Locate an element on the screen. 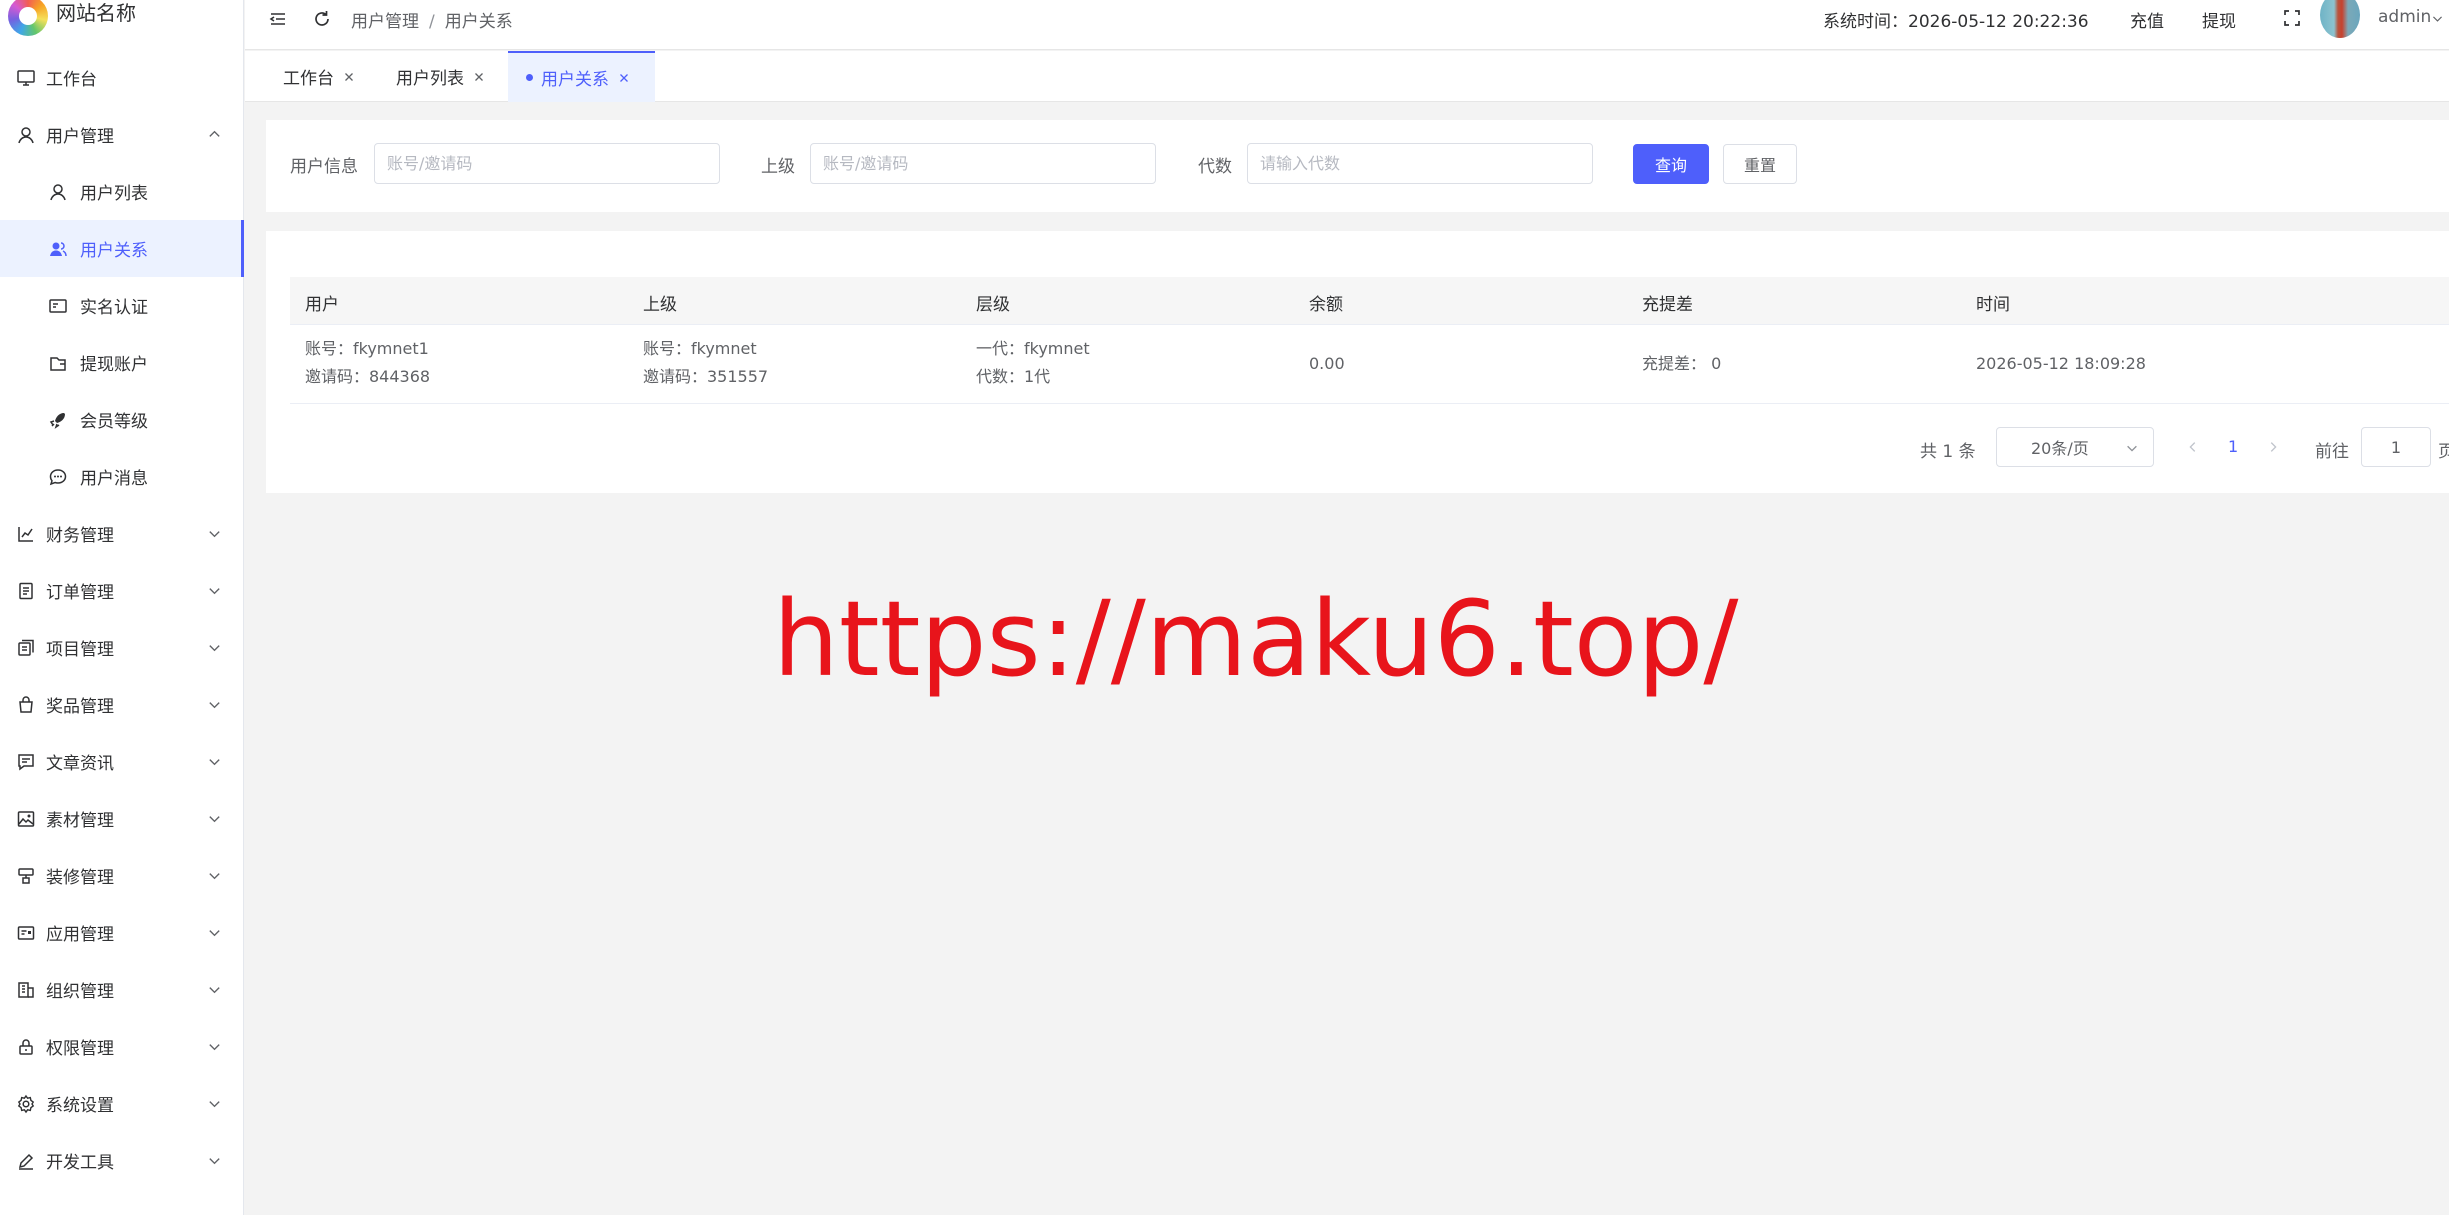 This screenshot has width=2449, height=1215. sidebar-item-user-list: 用户列表 is located at coordinates (122, 191).